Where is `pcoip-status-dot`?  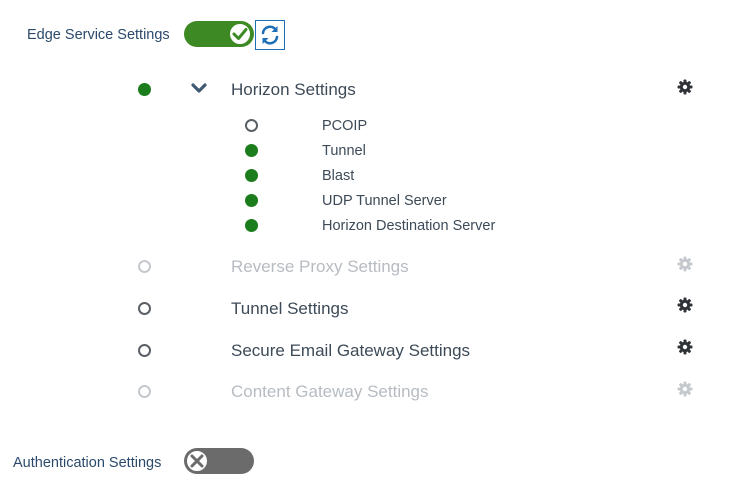 pcoip-status-dot is located at coordinates (251, 125).